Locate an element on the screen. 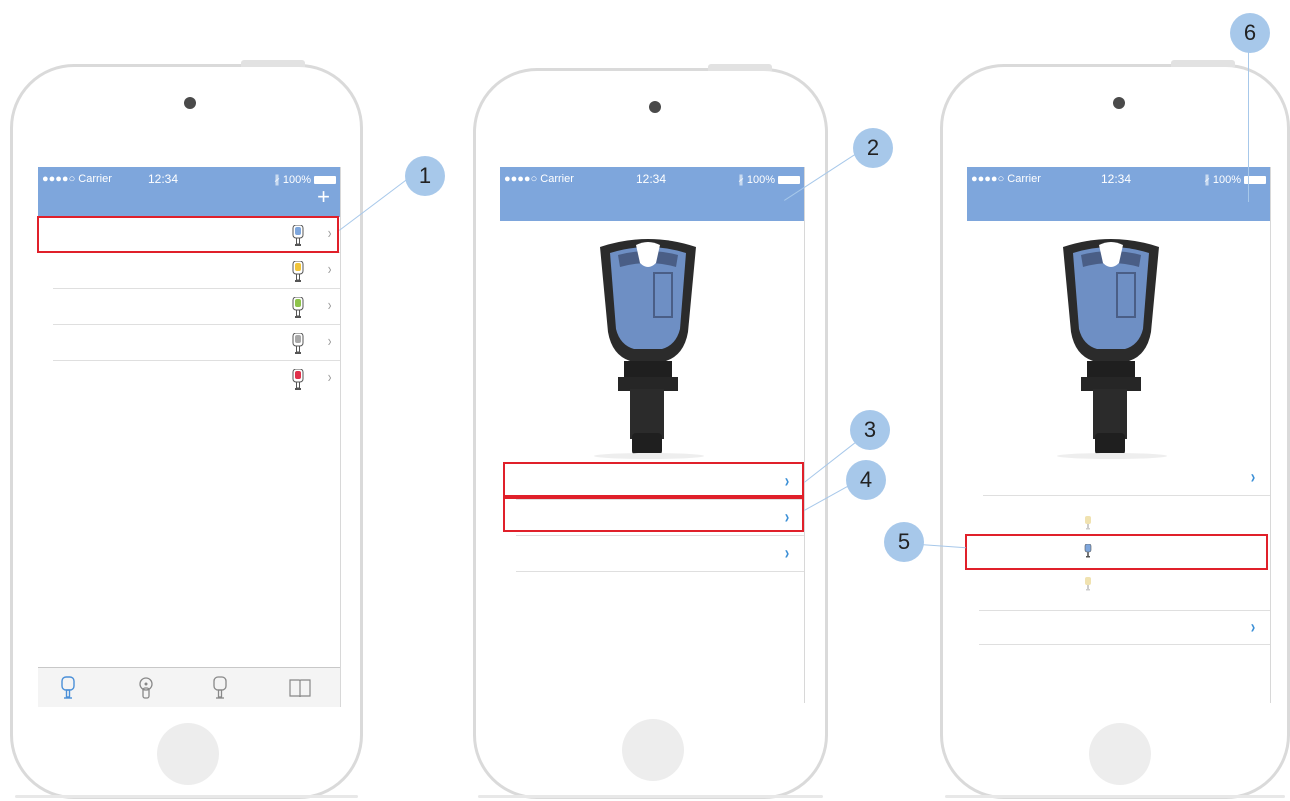 Image resolution: width=1290 pixels, height=801 pixels. key-row-3: › is located at coordinates (196, 307).